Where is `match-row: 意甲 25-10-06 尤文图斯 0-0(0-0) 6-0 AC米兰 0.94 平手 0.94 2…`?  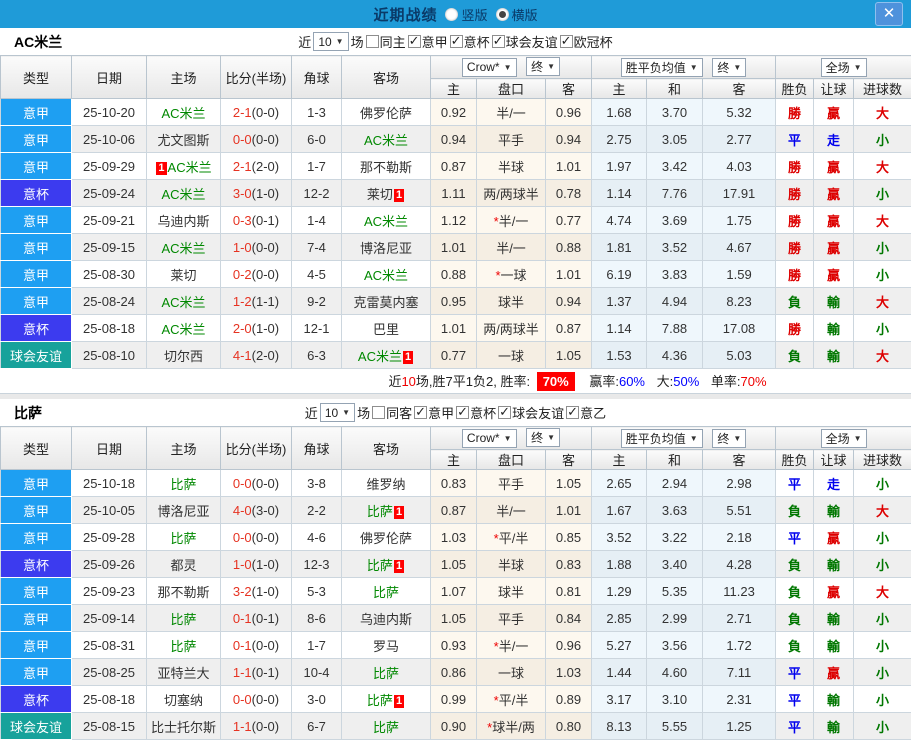
match-row: 意甲 25-10-06 尤文图斯 0-0(0-0) 6-0 AC米兰 0.94 平手 0.94 2… is located at coordinates (455, 139).